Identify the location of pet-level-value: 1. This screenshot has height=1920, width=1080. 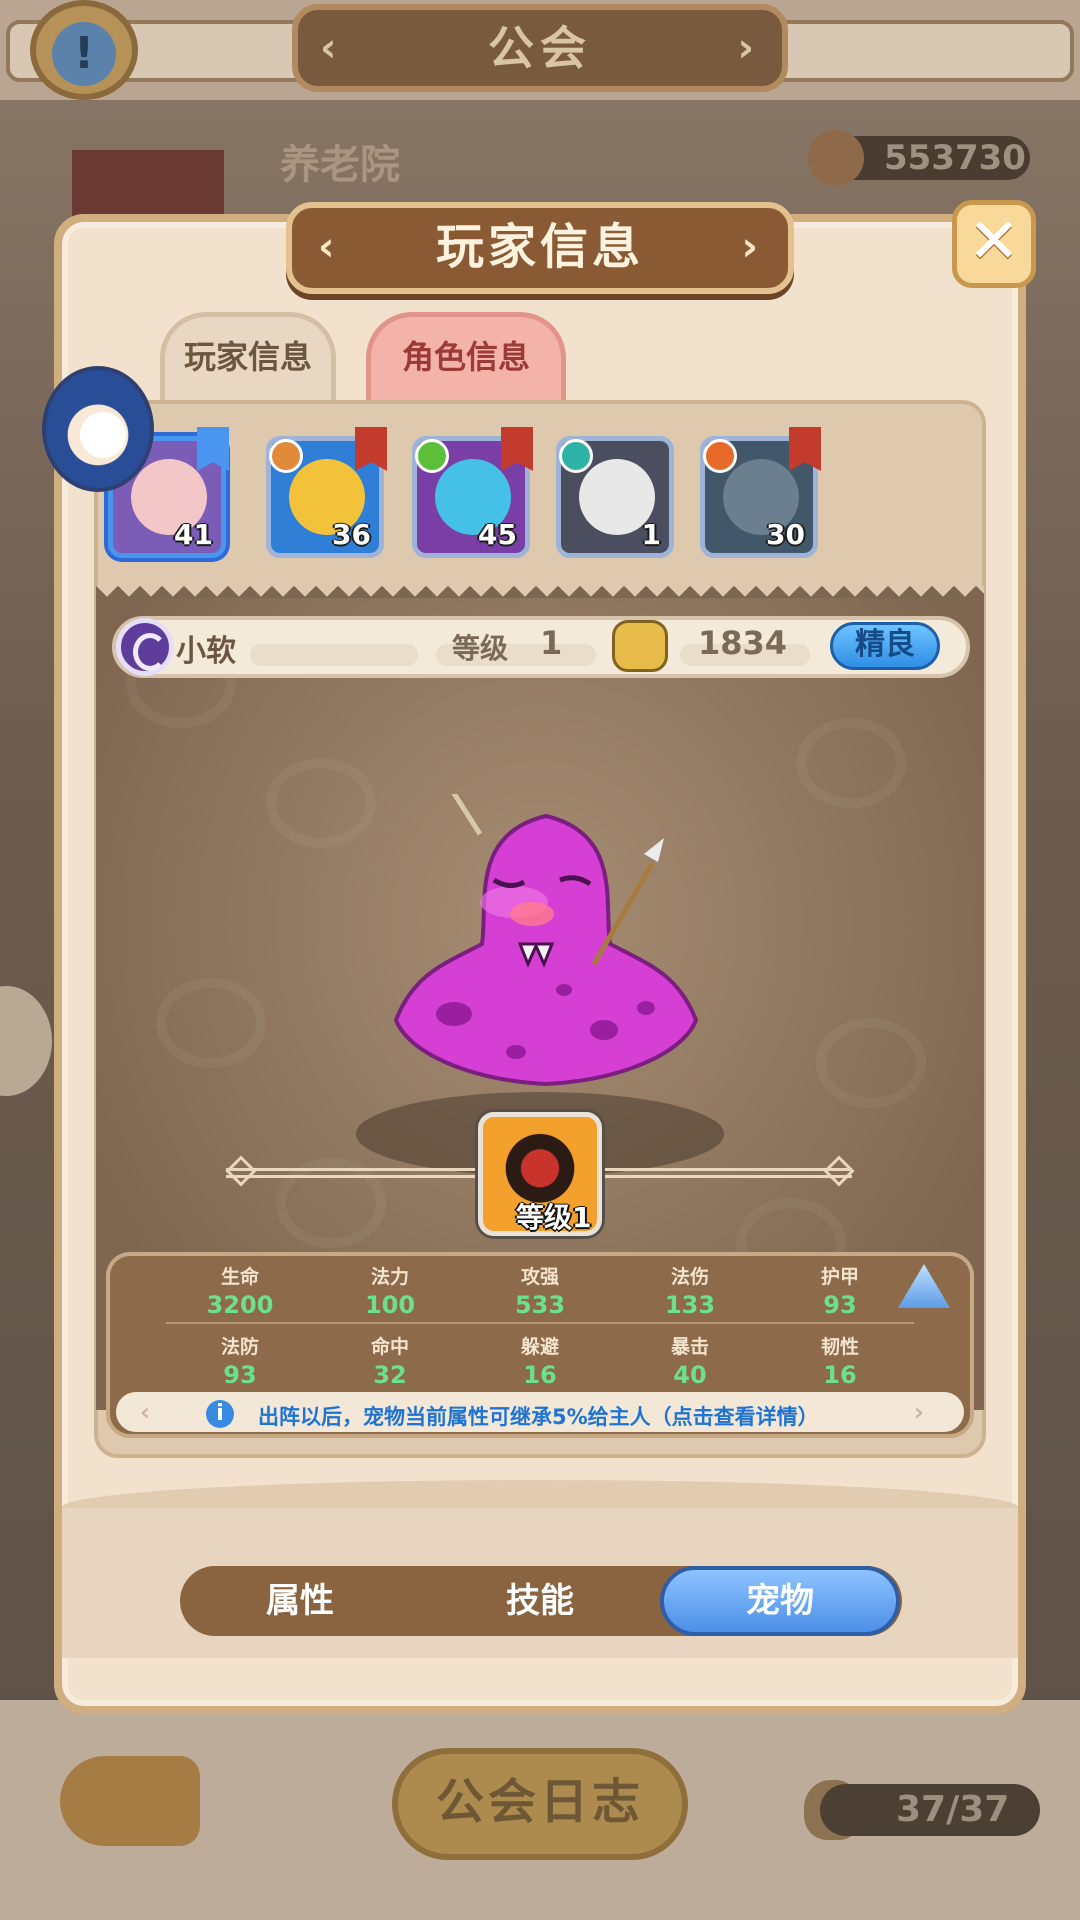
(551, 643).